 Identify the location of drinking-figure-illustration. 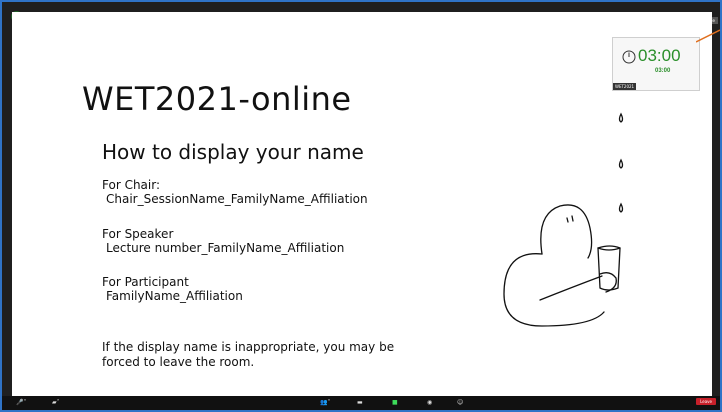
(563, 219).